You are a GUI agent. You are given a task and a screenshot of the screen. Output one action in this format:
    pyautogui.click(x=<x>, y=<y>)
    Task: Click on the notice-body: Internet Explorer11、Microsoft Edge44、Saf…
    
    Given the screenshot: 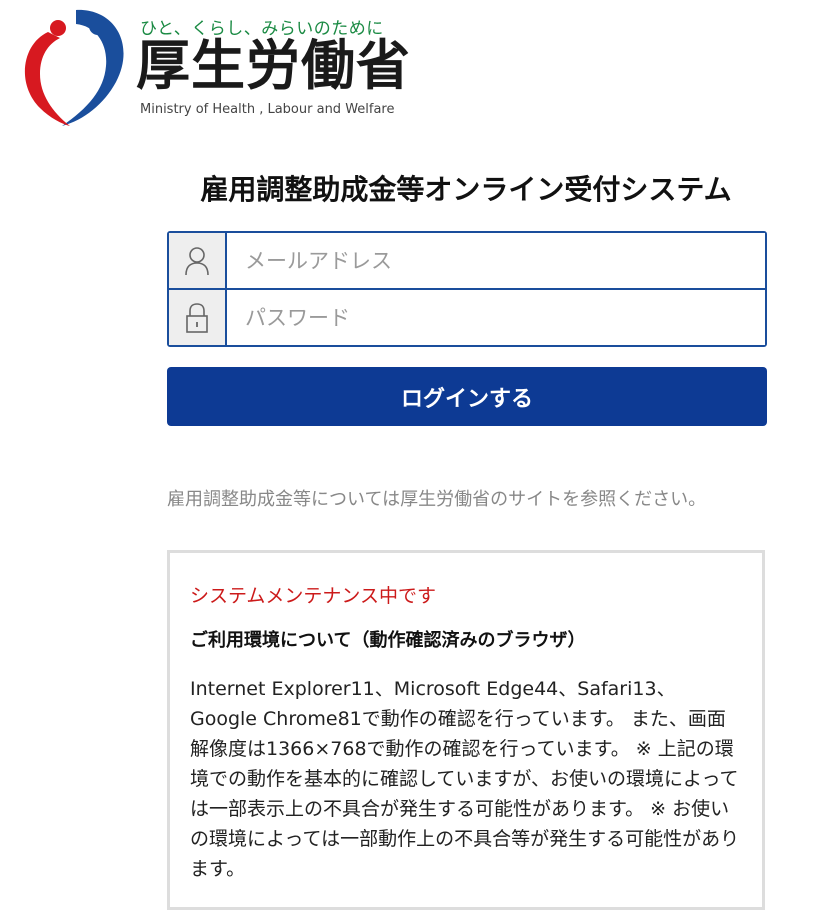 What is the action you would take?
    pyautogui.click(x=465, y=779)
    